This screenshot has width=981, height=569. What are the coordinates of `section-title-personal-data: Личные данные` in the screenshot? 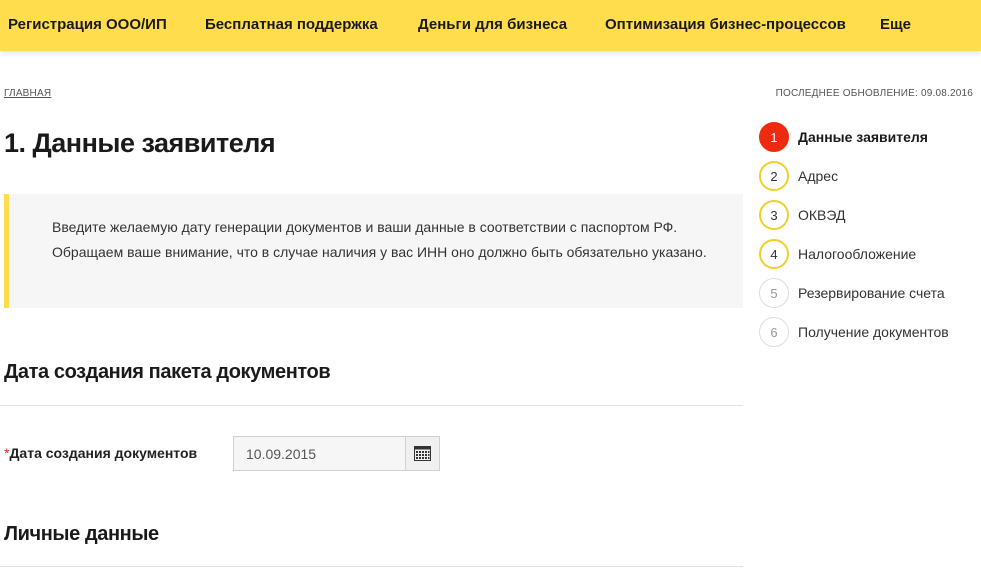 It's located at (81, 534).